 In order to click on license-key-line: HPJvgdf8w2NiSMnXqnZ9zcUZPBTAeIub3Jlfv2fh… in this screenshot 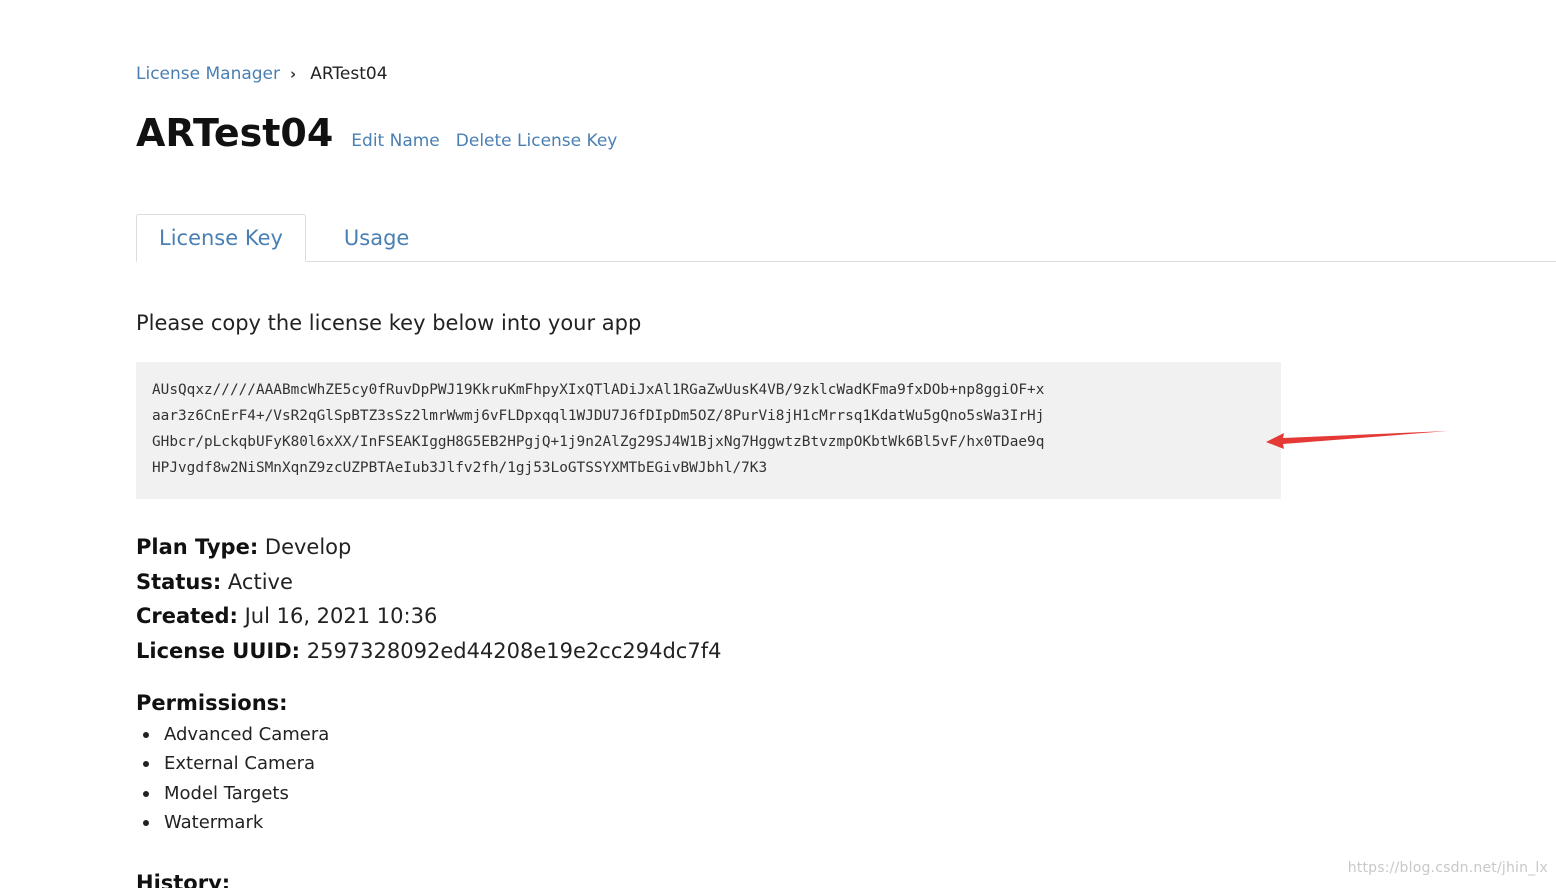, I will do `click(460, 468)`.